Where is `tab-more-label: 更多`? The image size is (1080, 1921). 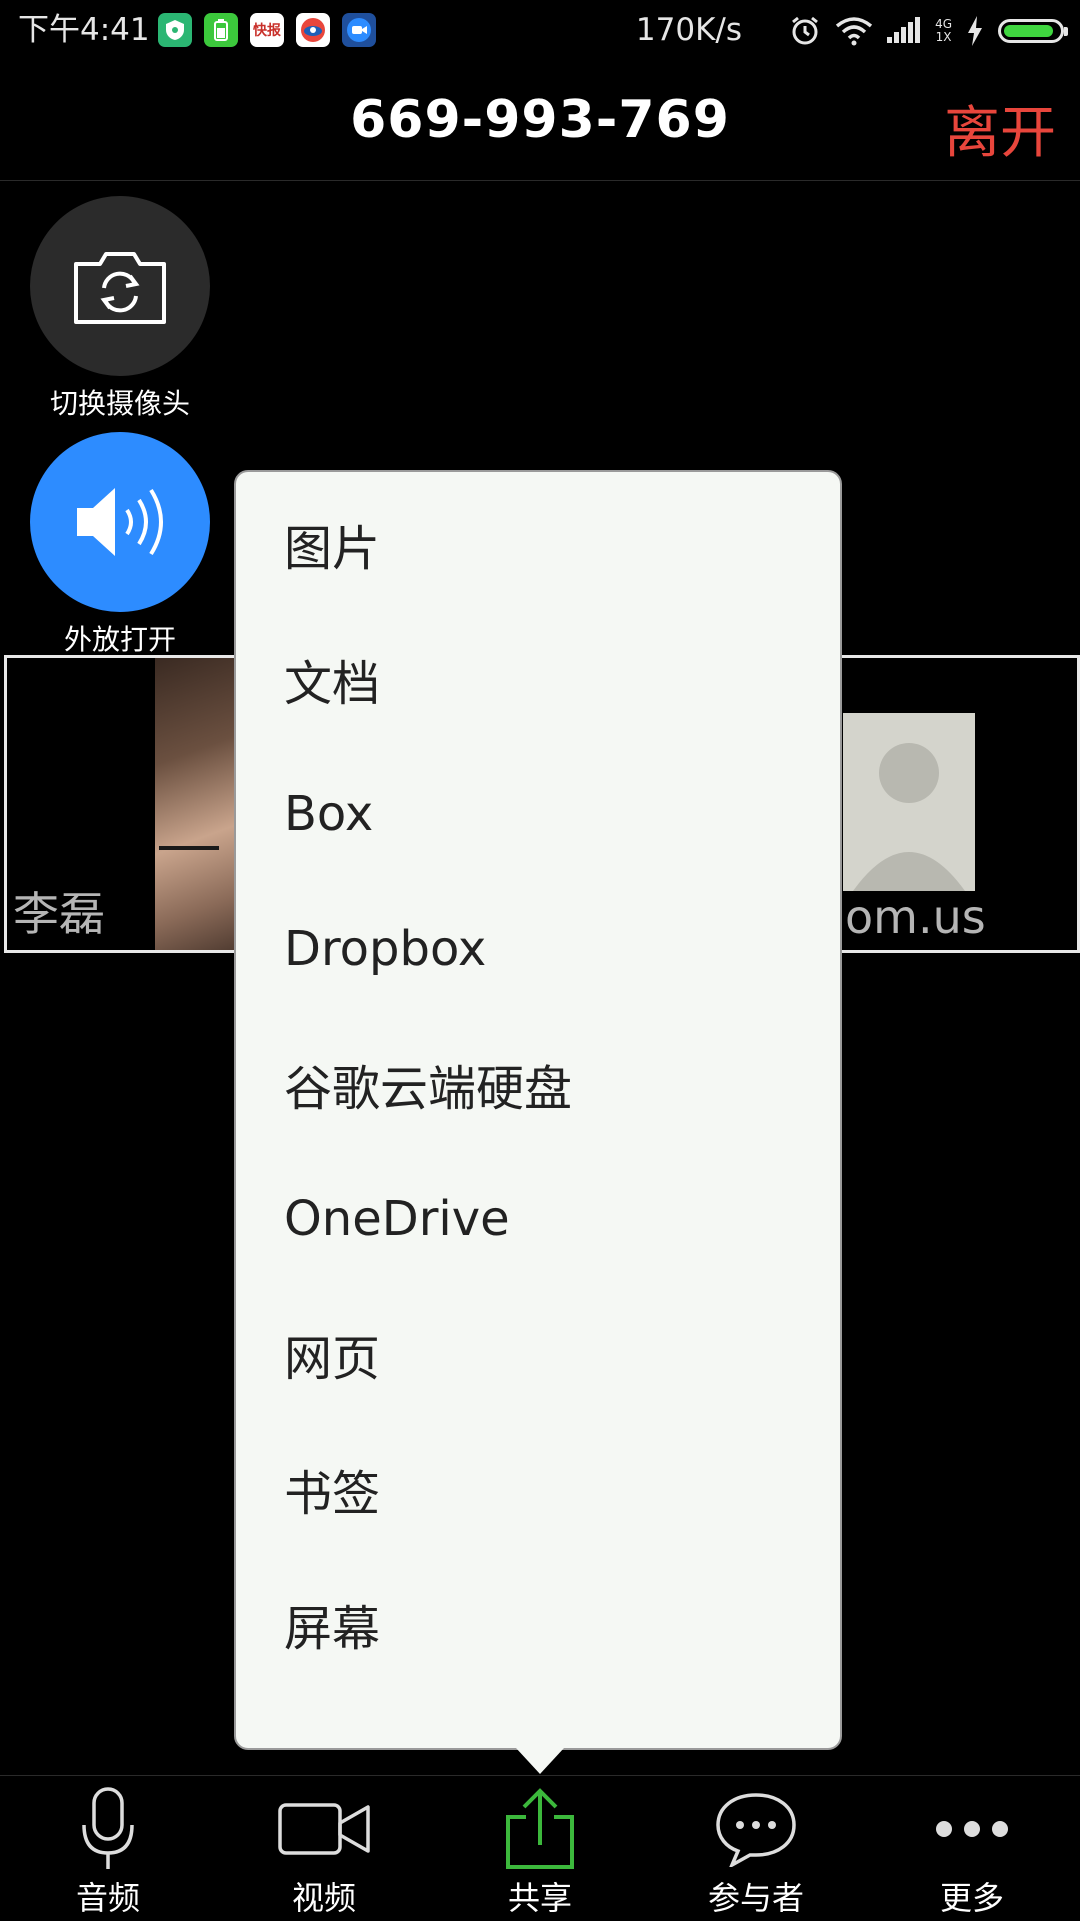 tab-more-label: 更多 is located at coordinates (971, 1898).